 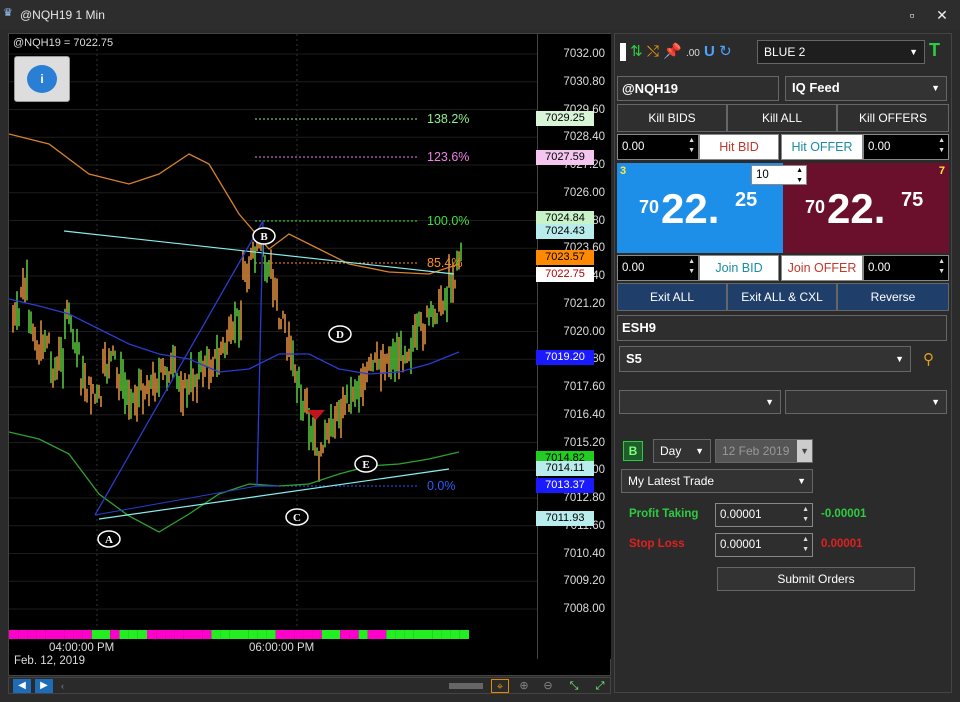 What do you see at coordinates (653, 51) in the screenshot?
I see `shuffle-icon: ⤭` at bounding box center [653, 51].